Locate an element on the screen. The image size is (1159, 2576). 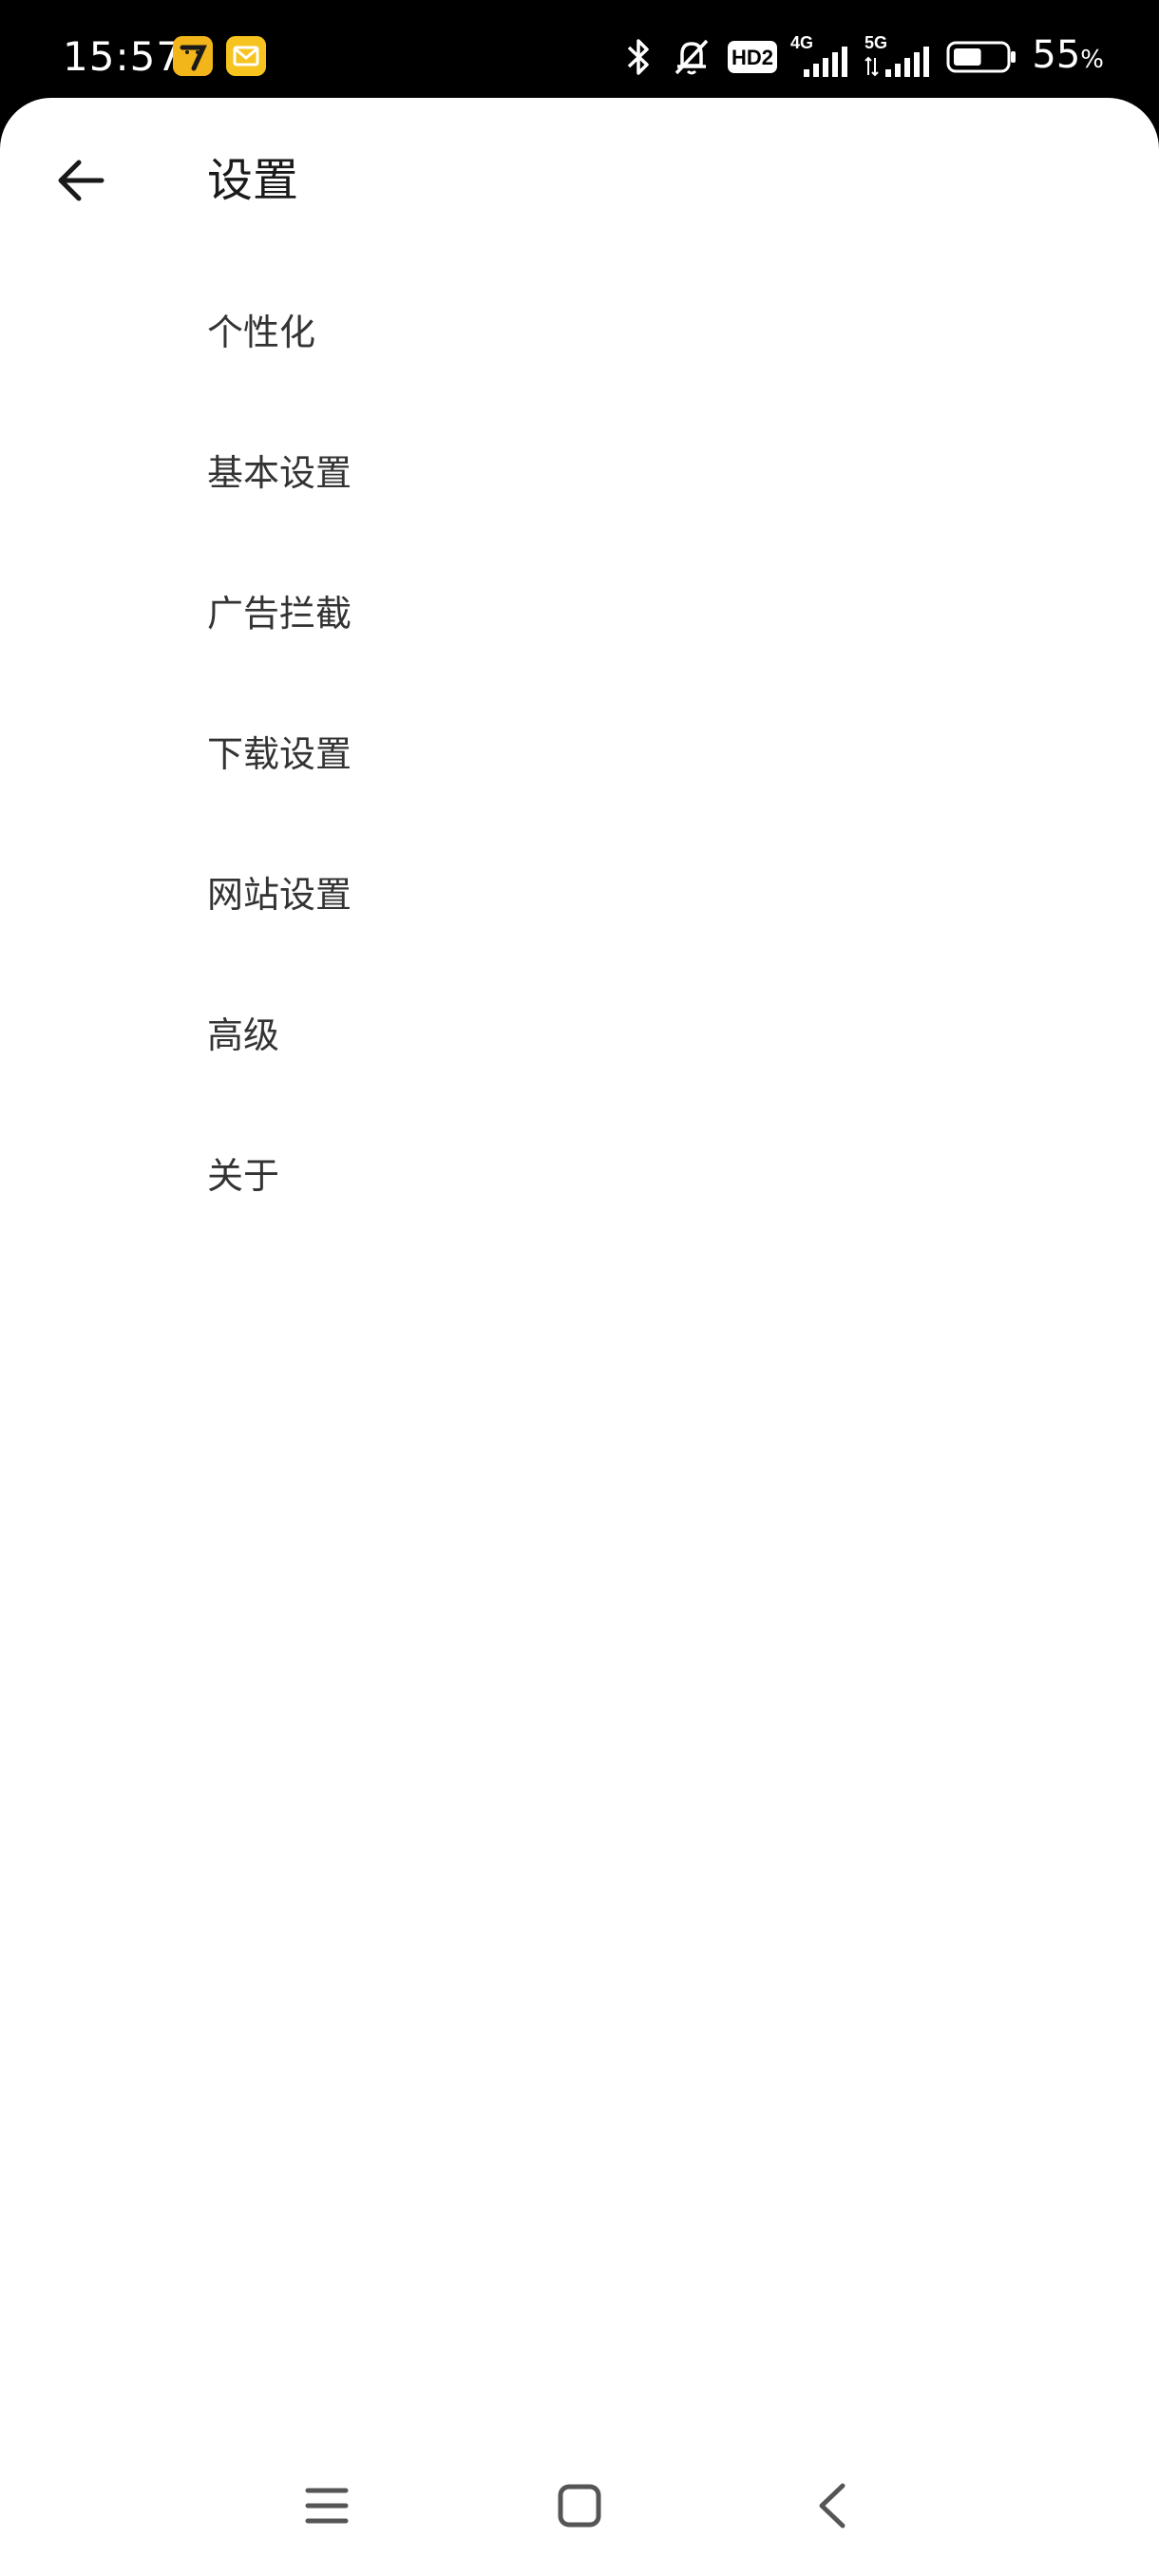
hd-badge: HD2 is located at coordinates (753, 57).